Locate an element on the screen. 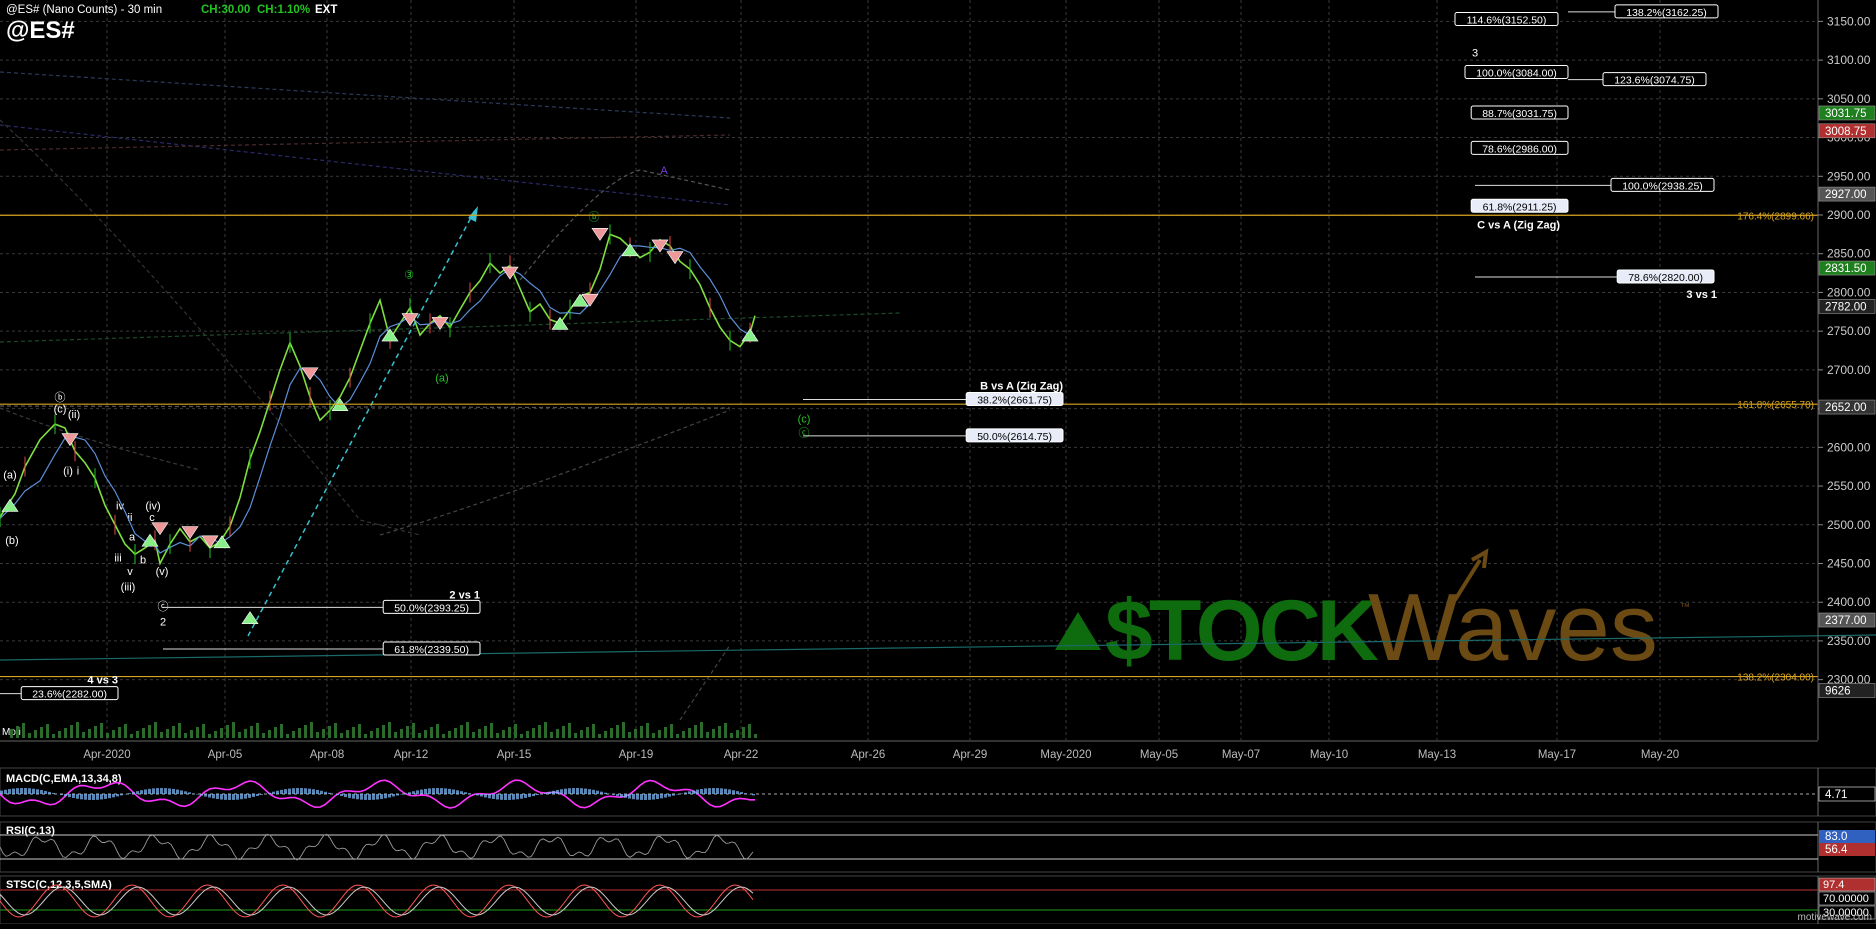  macd-badge-label: 4.71 is located at coordinates (1836, 795).